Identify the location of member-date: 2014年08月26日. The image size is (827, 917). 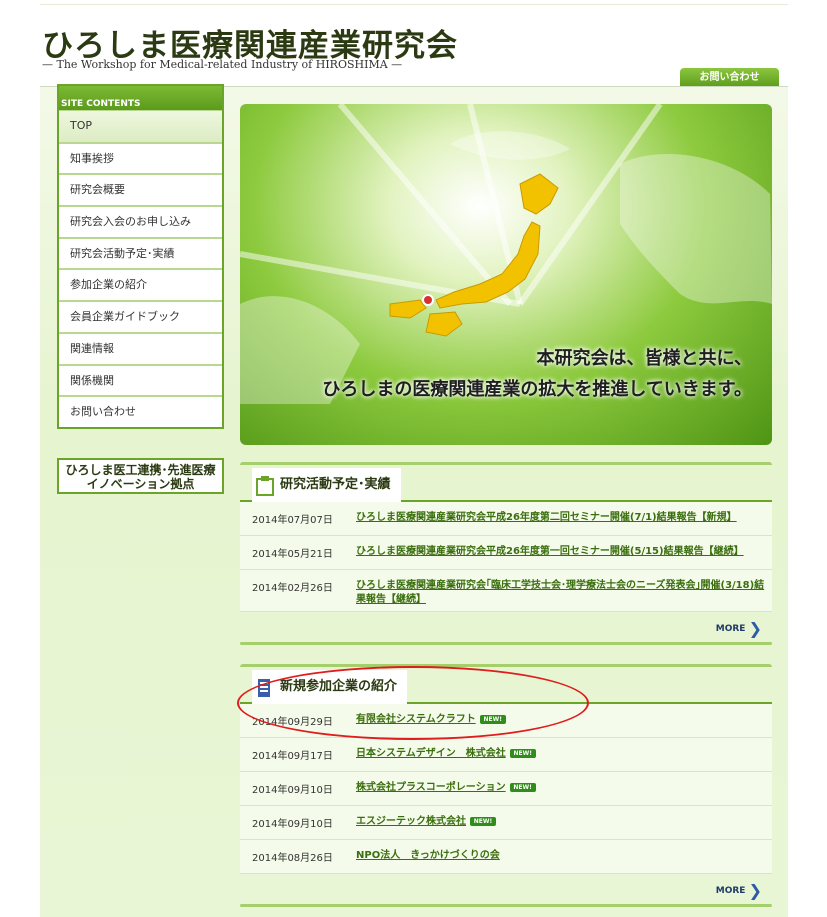
(292, 858).